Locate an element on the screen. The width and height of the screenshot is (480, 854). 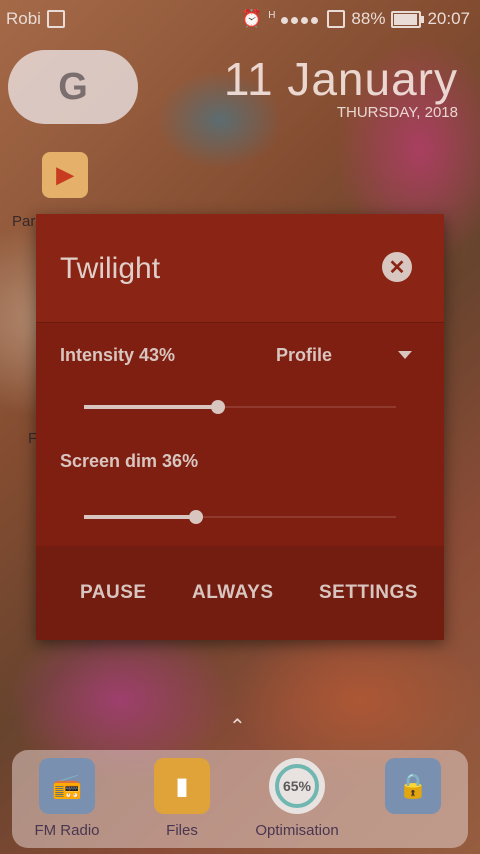
dock-item-files: ▮ Files is located at coordinates (182, 794).